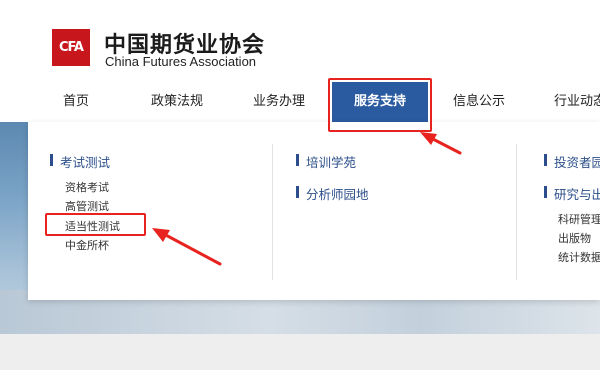 The height and width of the screenshot is (370, 600). I want to click on annotation-box-link, so click(95, 224).